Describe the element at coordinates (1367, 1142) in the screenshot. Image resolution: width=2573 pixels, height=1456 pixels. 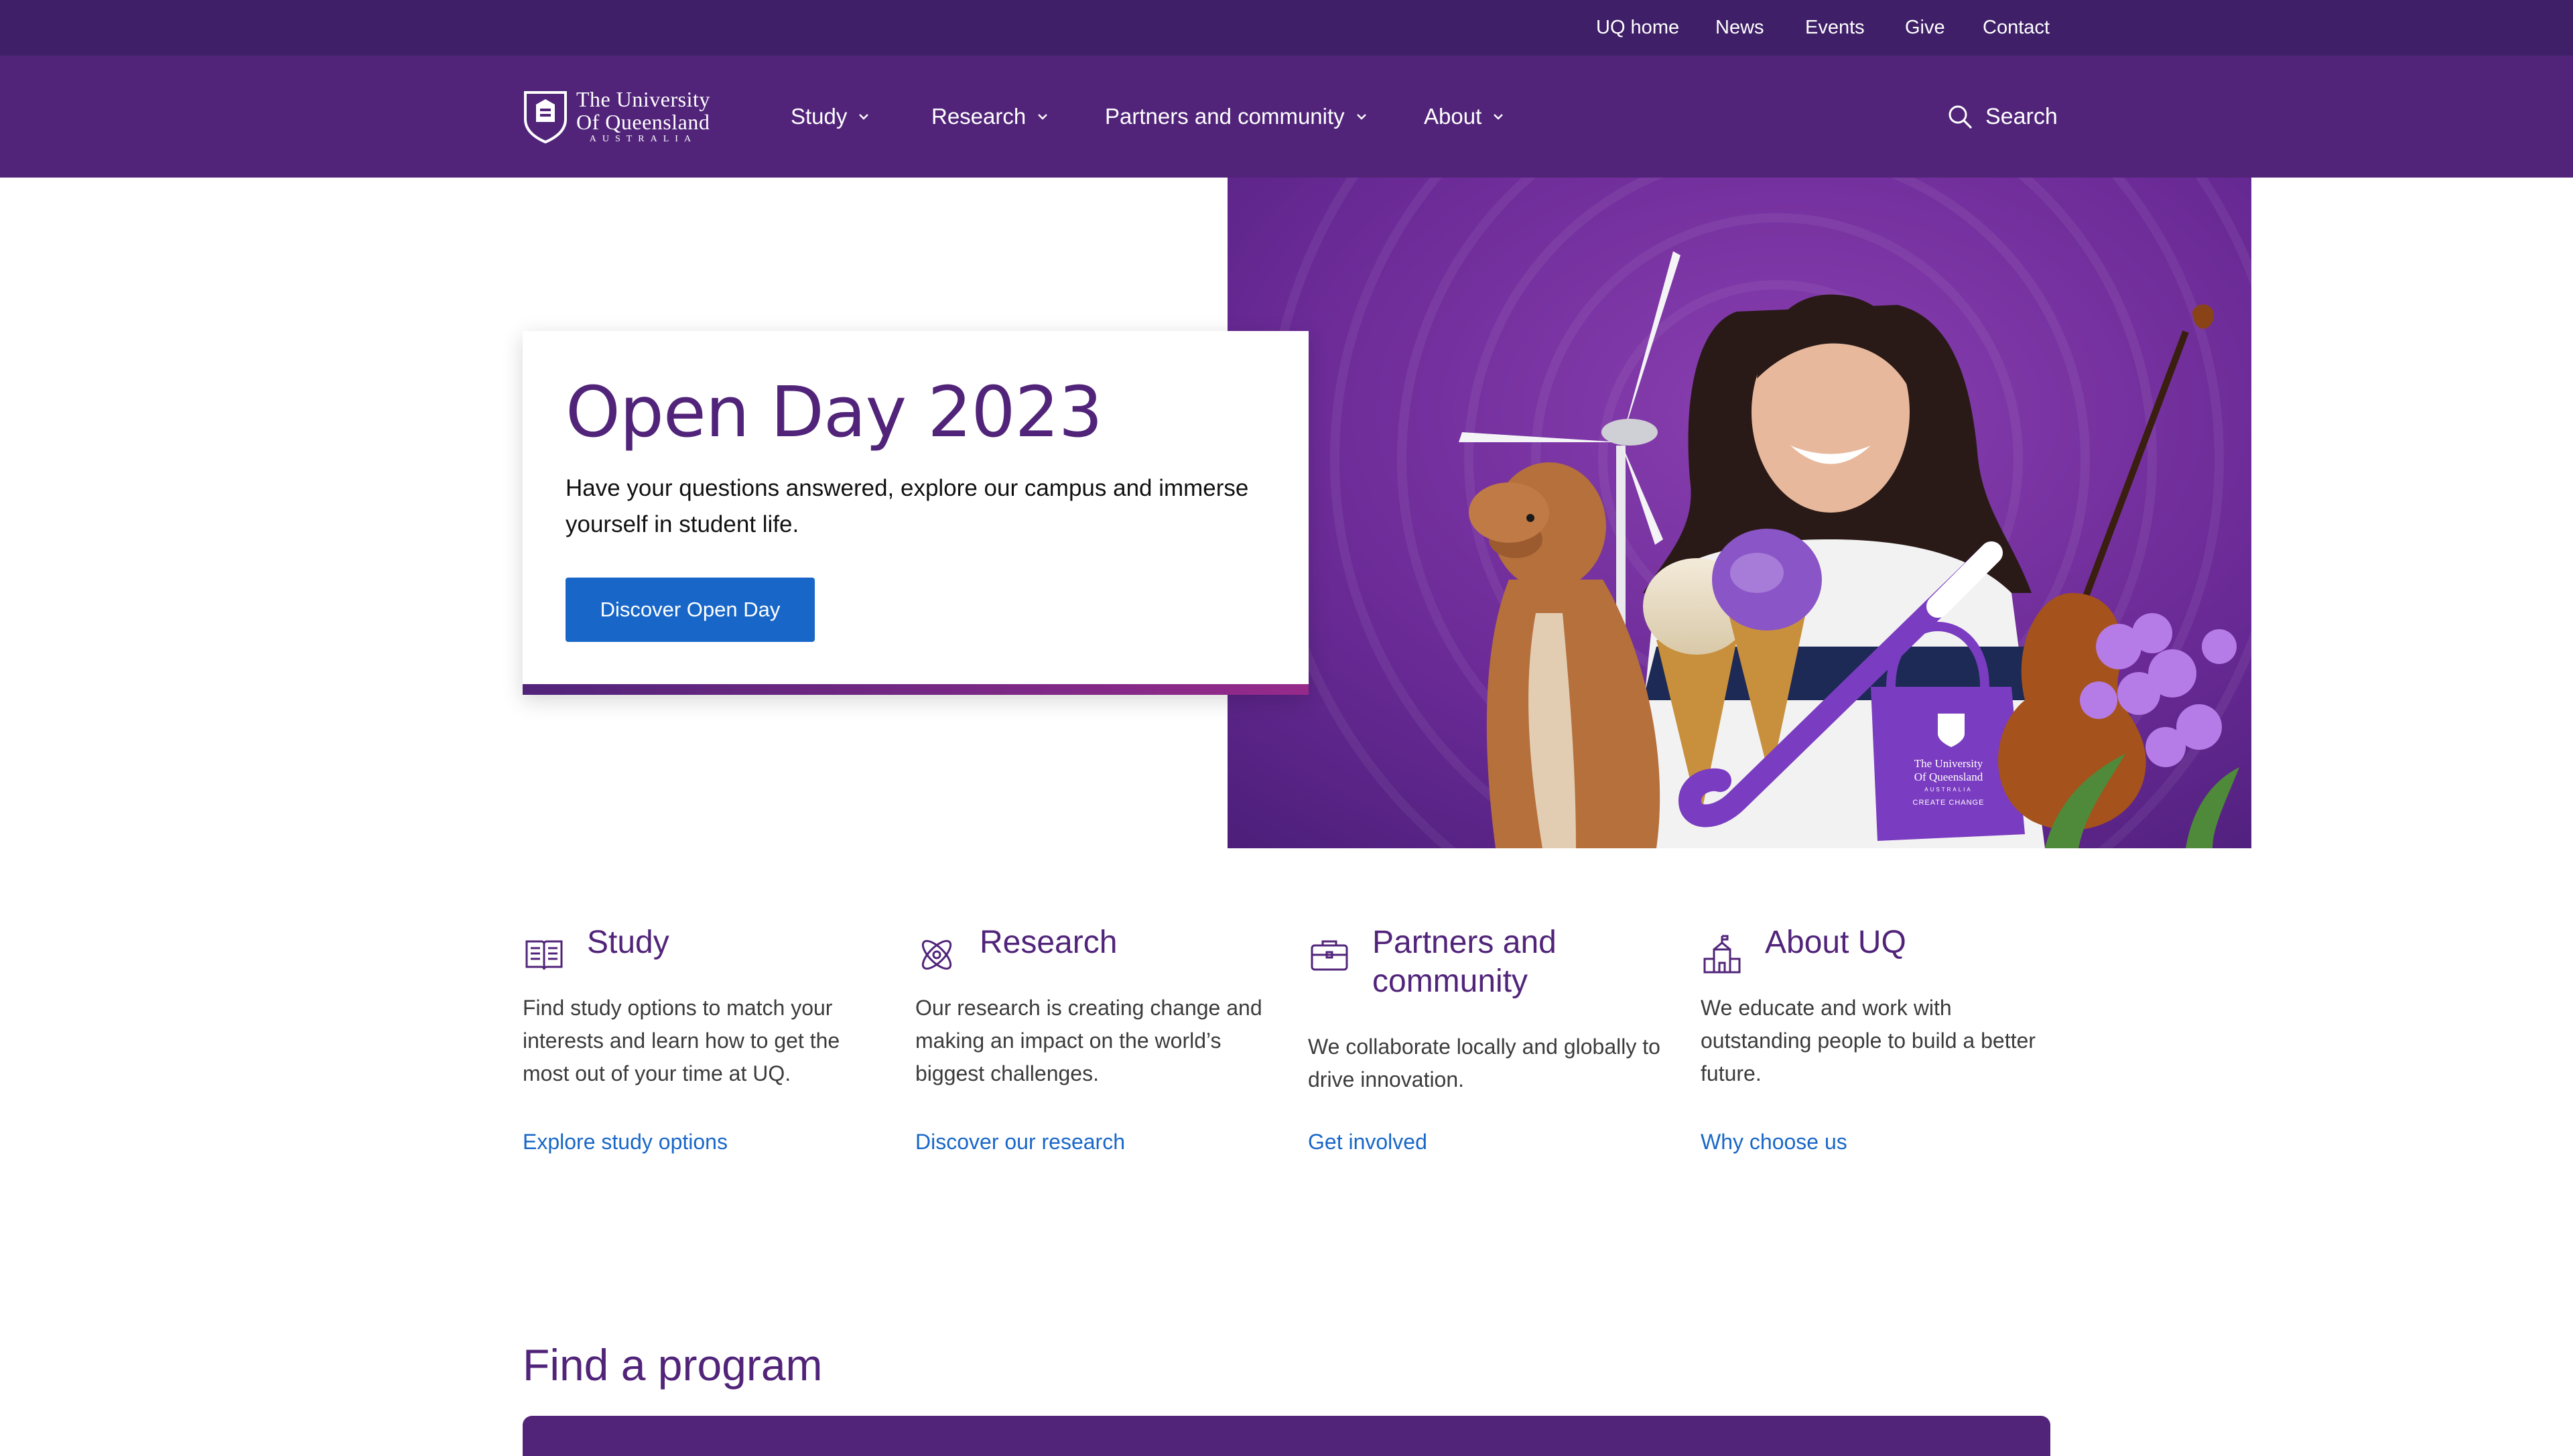
I see `get-involved-link: Get involved` at that location.